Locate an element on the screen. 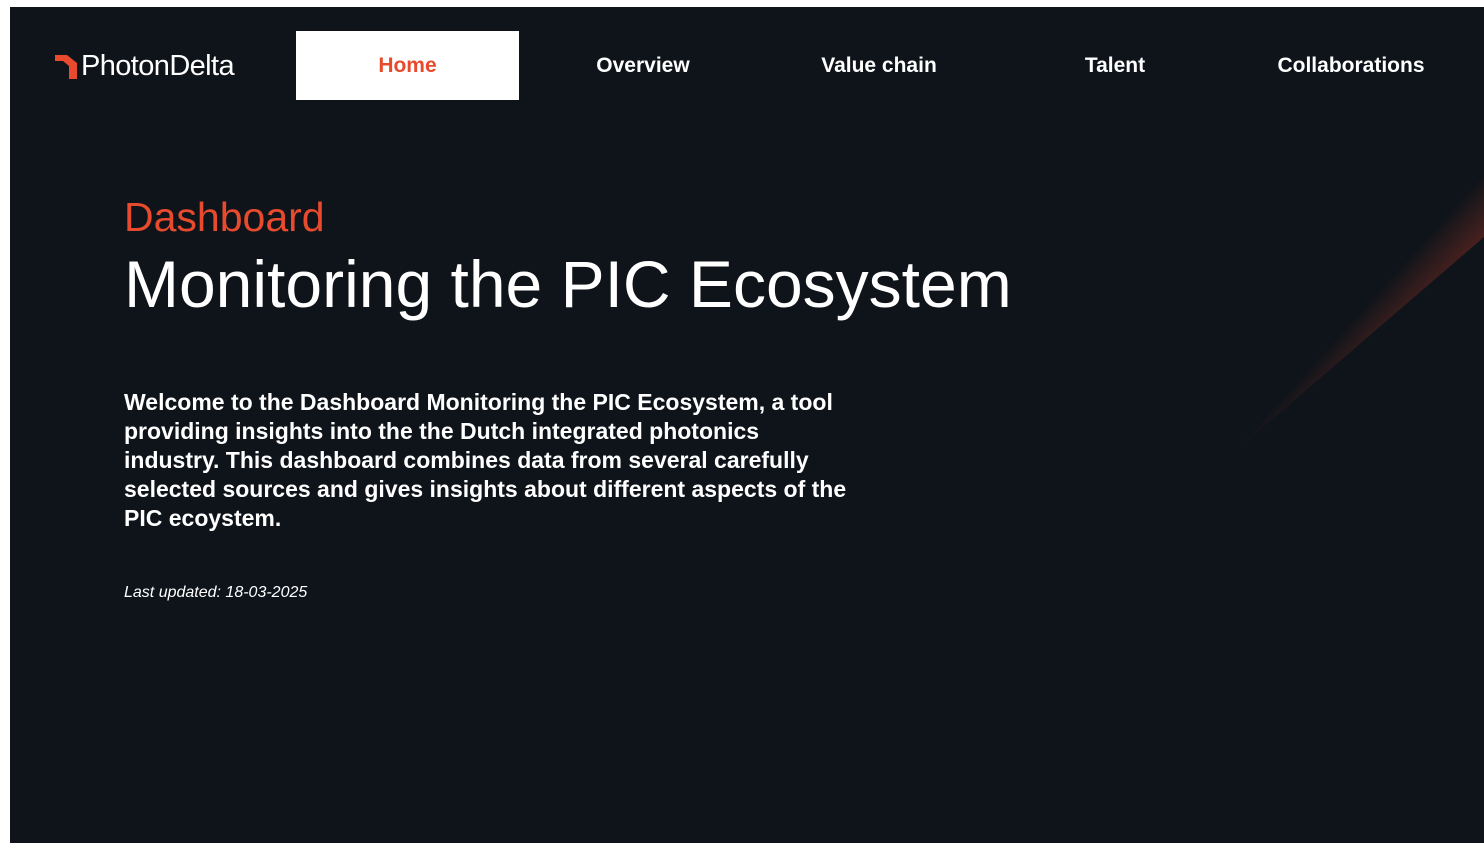  nav-tab-value-chain: Value chain is located at coordinates (879, 65).